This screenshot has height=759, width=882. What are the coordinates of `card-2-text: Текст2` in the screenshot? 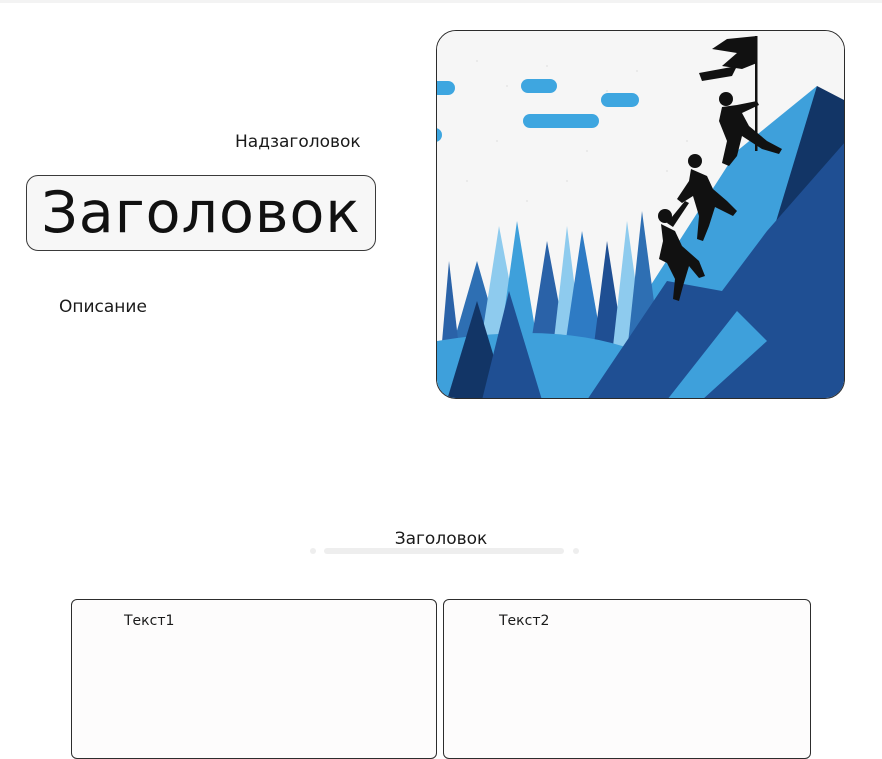 It's located at (524, 621).